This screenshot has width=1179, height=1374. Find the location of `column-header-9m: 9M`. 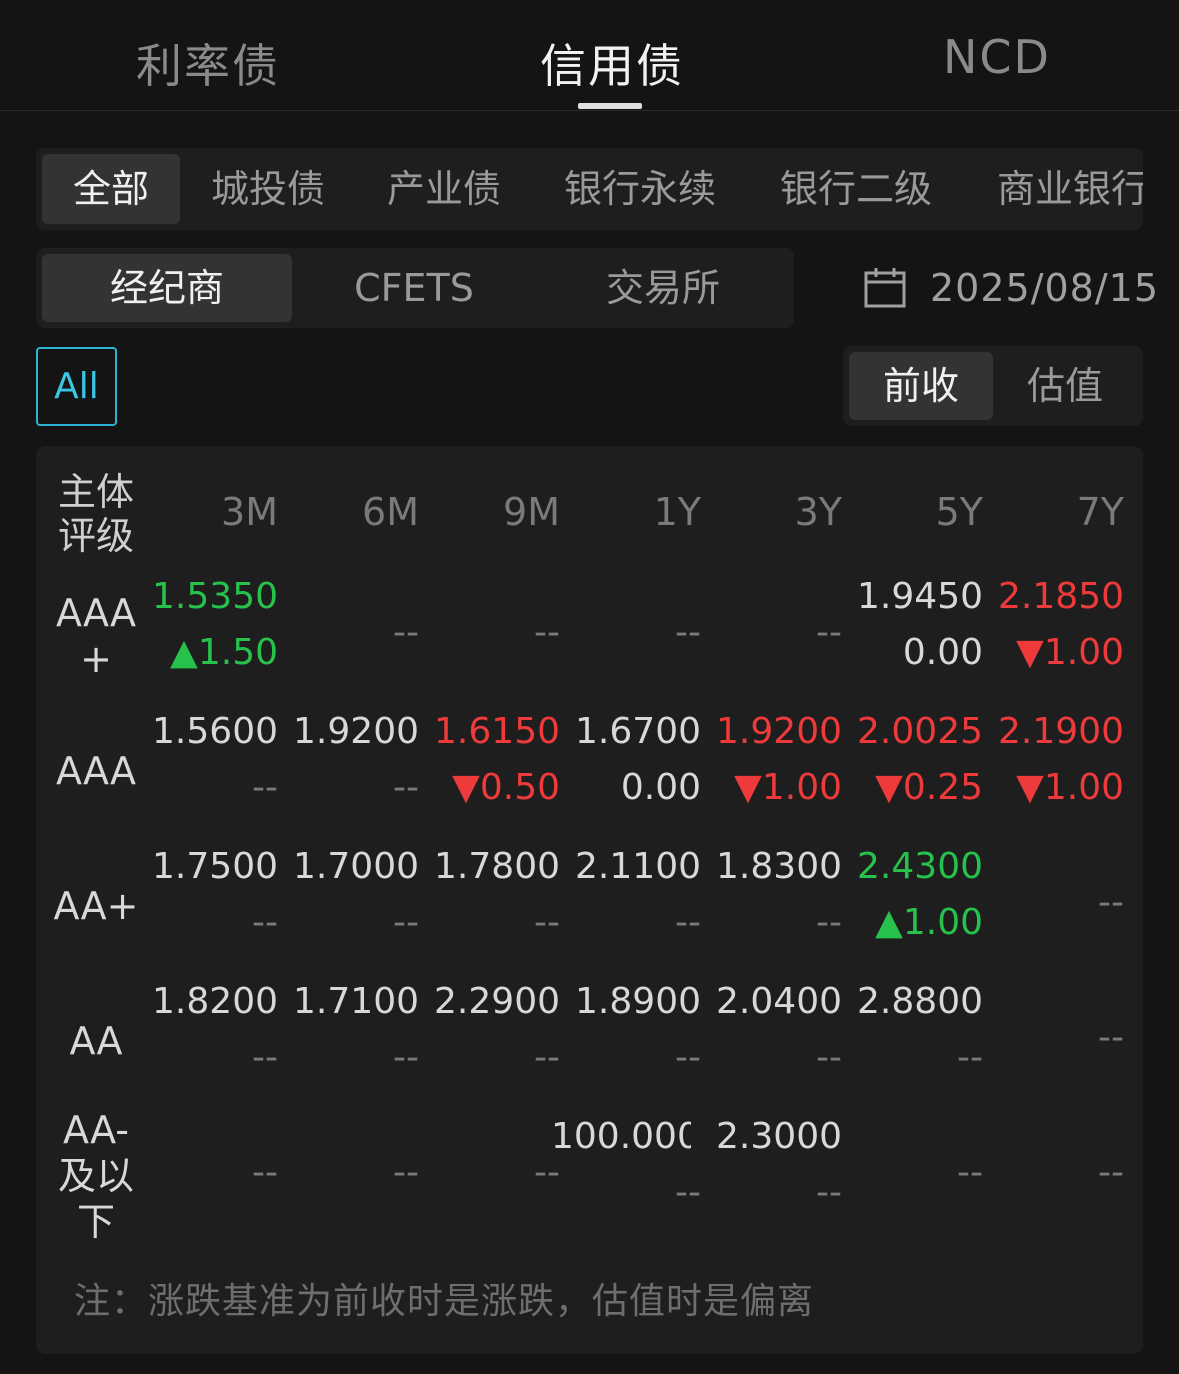

column-header-9m: 9M is located at coordinates (531, 512).